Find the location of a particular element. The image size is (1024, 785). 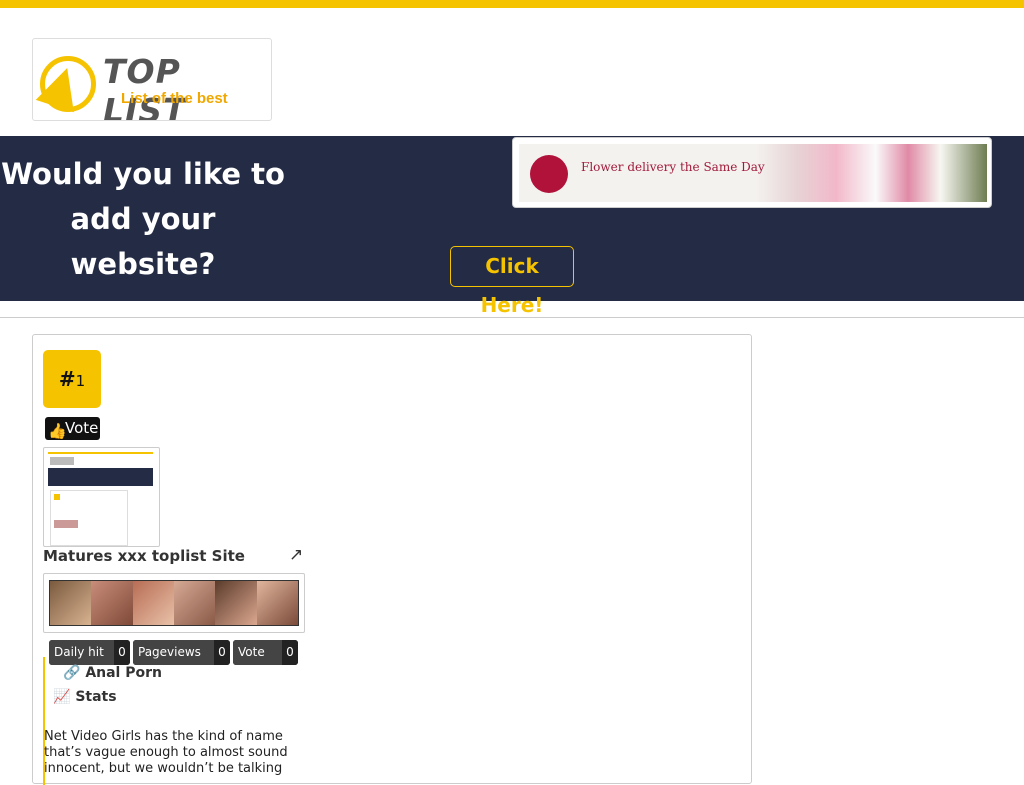

thumbnail-badge is located at coordinates (57, 497).